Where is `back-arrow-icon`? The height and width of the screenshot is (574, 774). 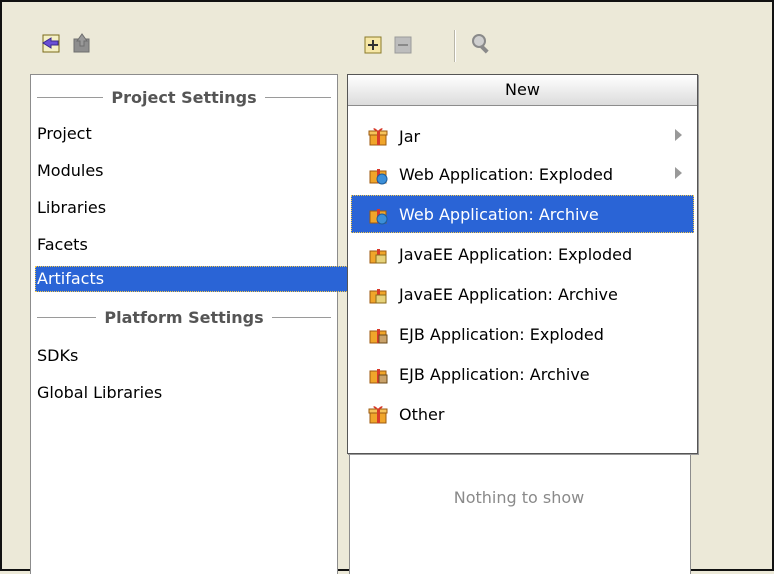 back-arrow-icon is located at coordinates (51, 43).